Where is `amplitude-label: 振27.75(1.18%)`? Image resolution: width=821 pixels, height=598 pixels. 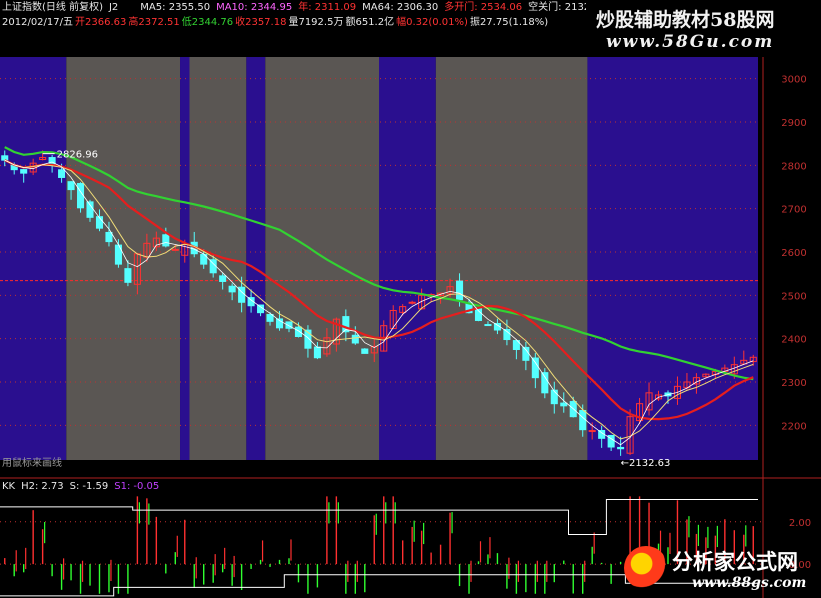 amplitude-label: 振27.75(1.18%) is located at coordinates (509, 22).